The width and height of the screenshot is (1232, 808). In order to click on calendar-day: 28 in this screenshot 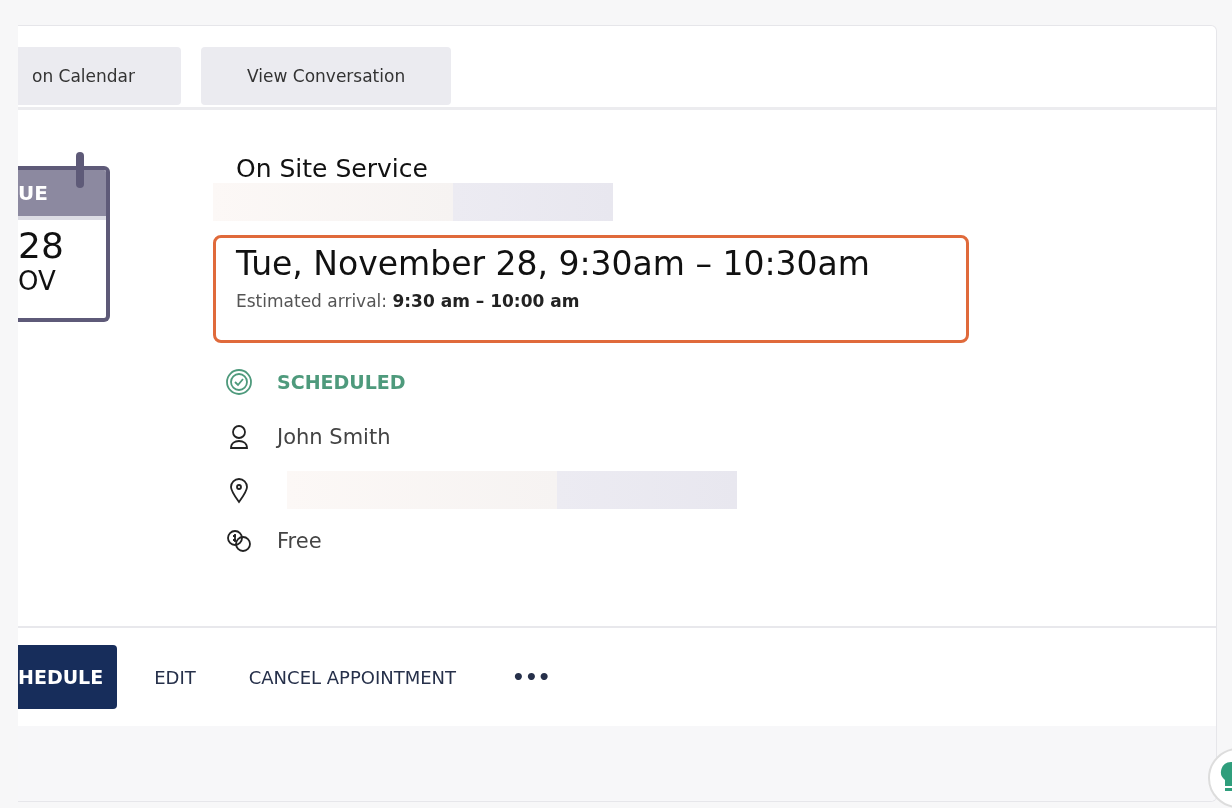, I will do `click(41, 245)`.